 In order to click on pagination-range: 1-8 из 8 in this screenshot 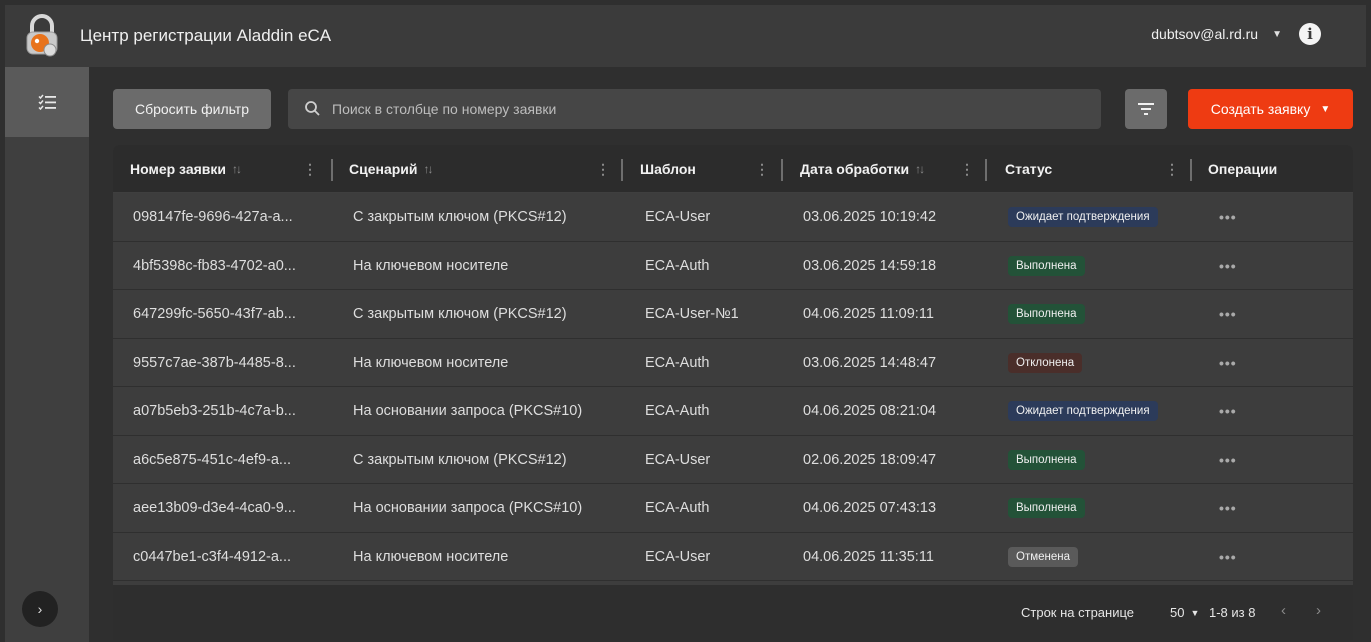, I will do `click(1232, 612)`.